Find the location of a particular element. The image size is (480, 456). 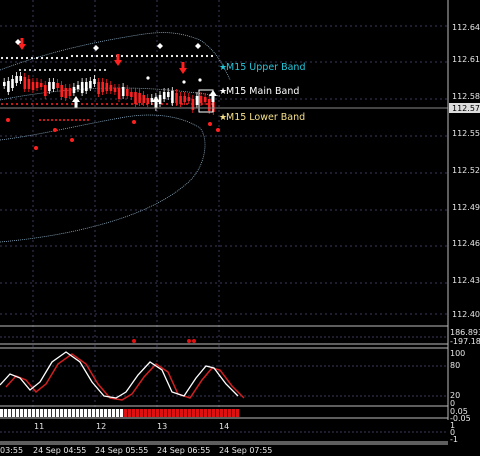

price-tick: 112.640 is located at coordinates (466, 27).